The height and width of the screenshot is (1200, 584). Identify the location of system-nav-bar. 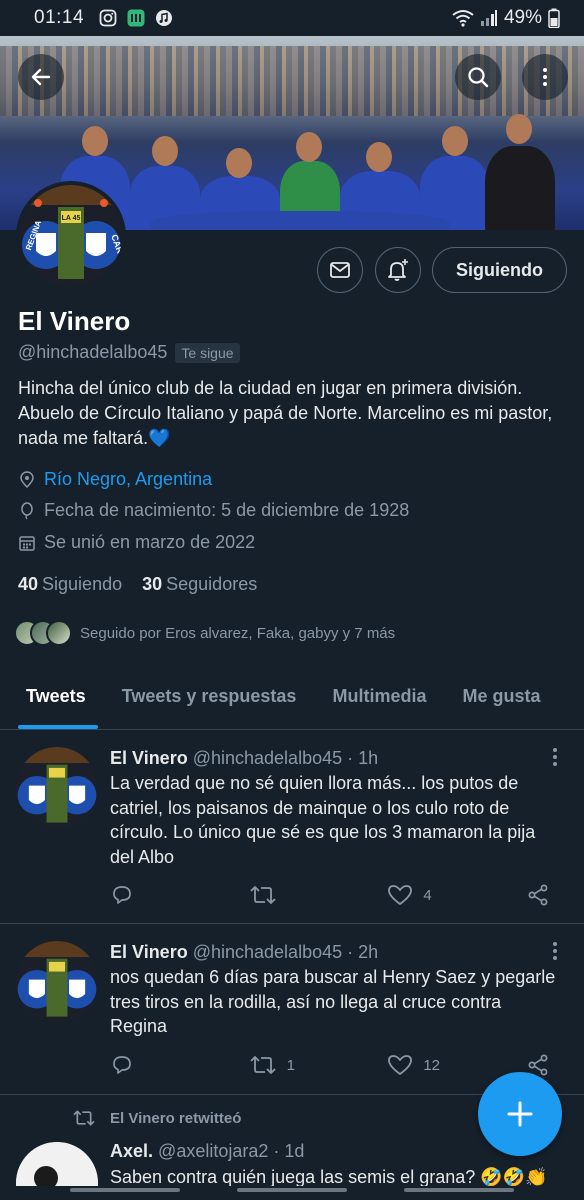
(292, 1193).